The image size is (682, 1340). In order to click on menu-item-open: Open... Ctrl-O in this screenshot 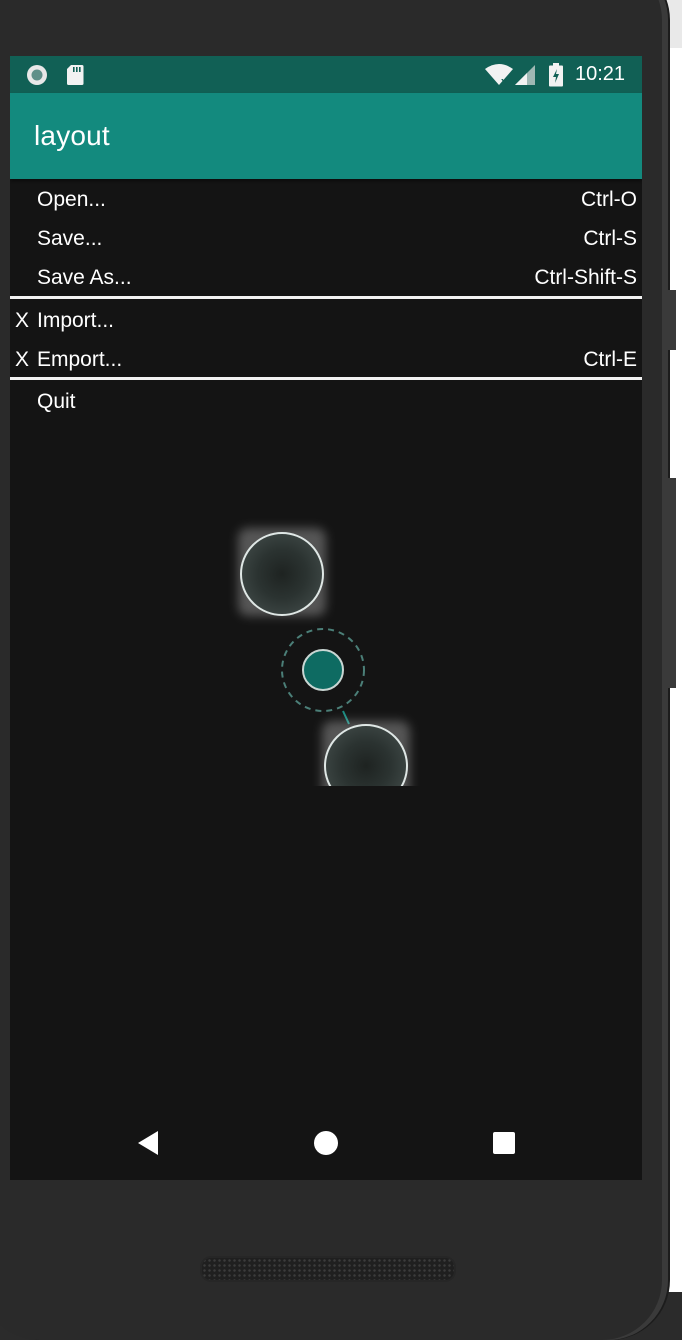, I will do `click(326, 198)`.